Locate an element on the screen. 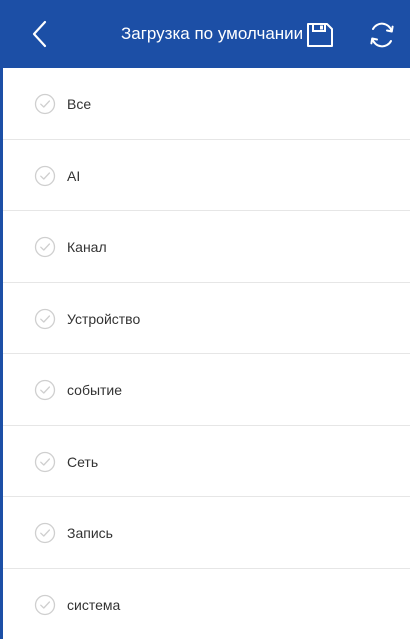 This screenshot has width=410, height=639. list-item-network: Сеть is located at coordinates (206, 461).